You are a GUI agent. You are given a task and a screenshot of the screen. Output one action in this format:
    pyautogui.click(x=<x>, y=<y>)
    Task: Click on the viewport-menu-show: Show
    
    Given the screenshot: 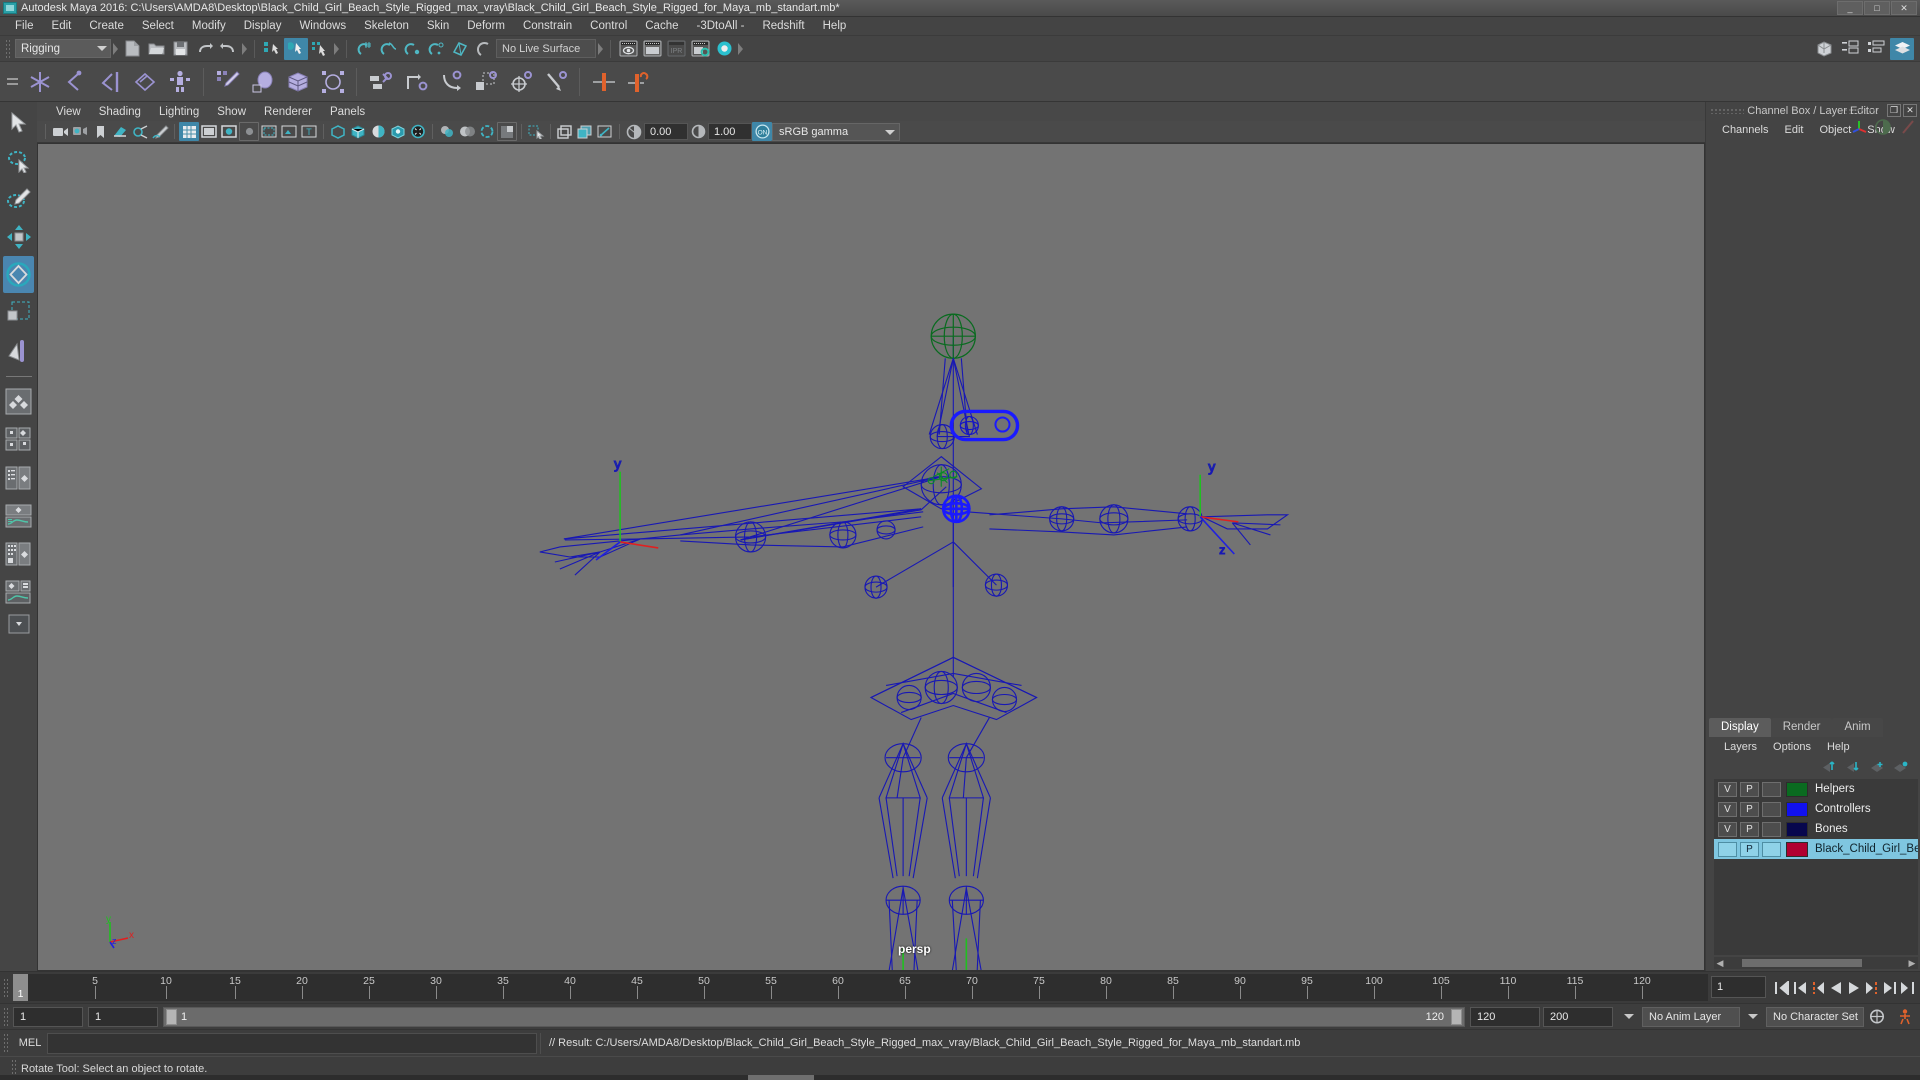 What is the action you would take?
    pyautogui.click(x=231, y=112)
    